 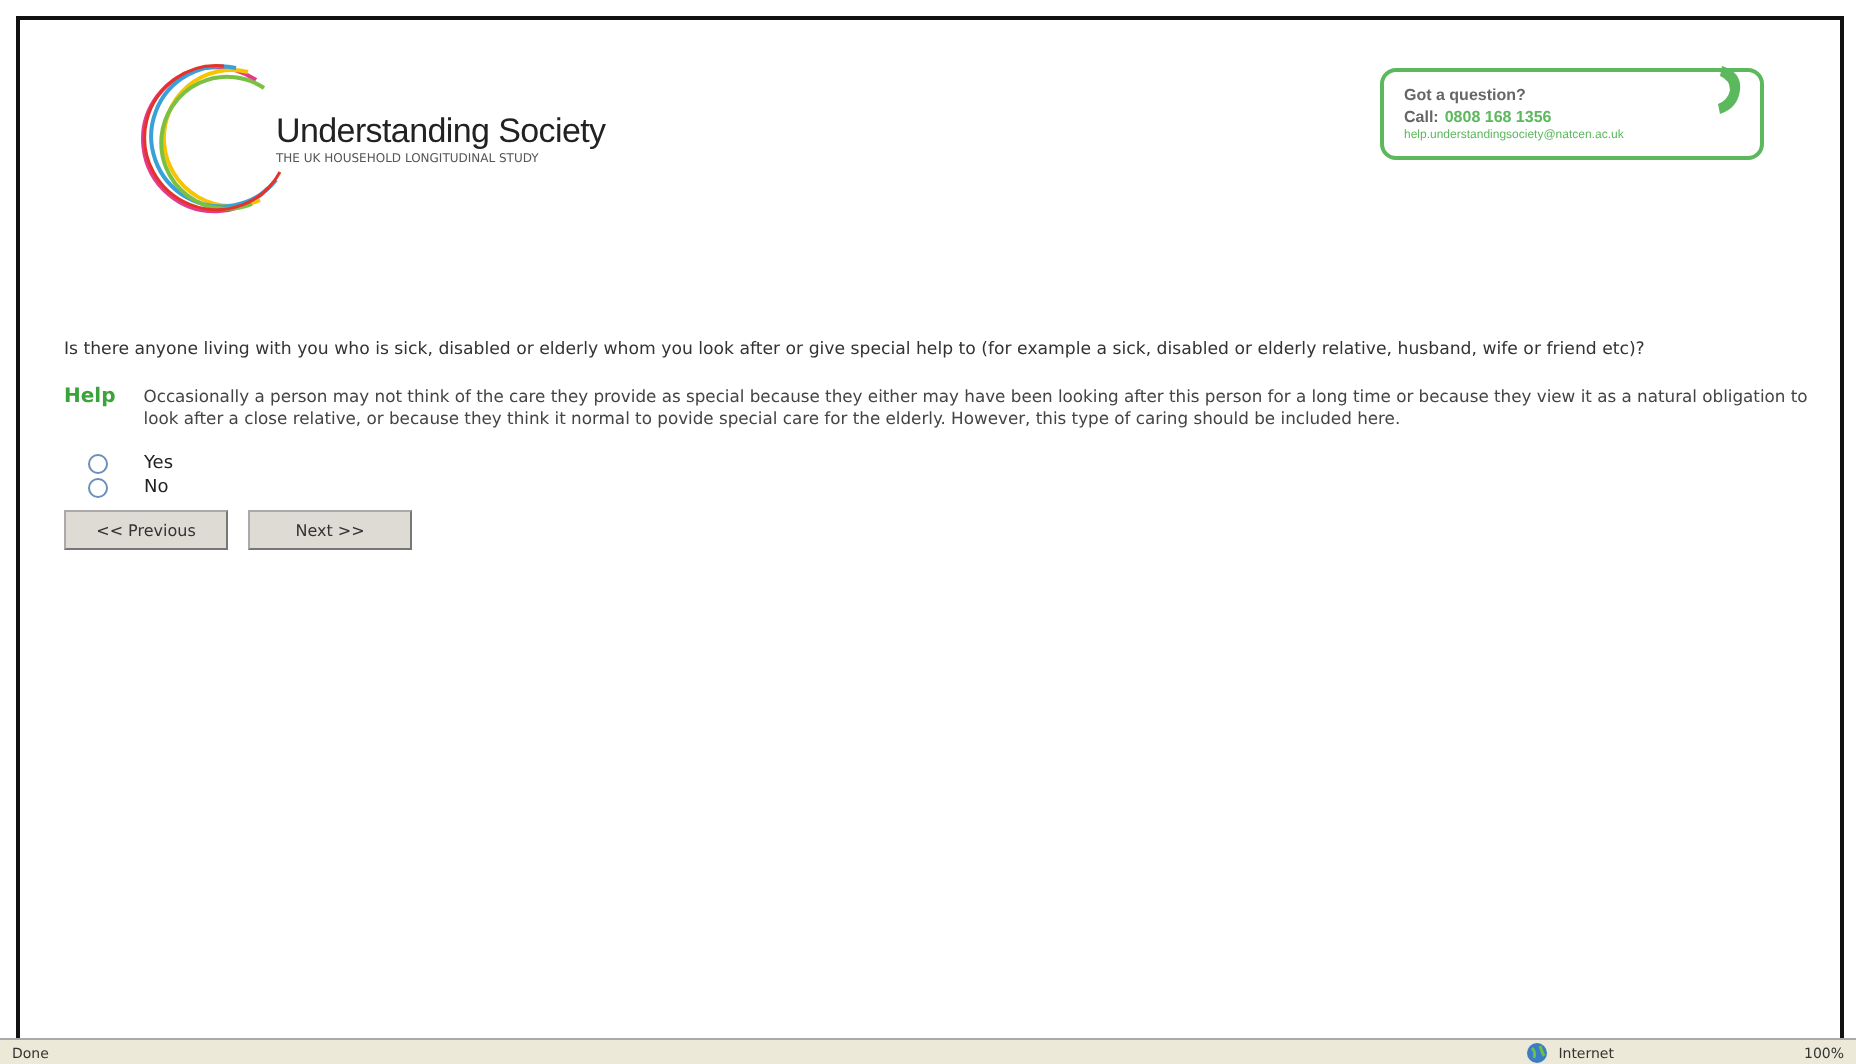 What do you see at coordinates (441, 131) in the screenshot?
I see `logo-title: Understanding Society` at bounding box center [441, 131].